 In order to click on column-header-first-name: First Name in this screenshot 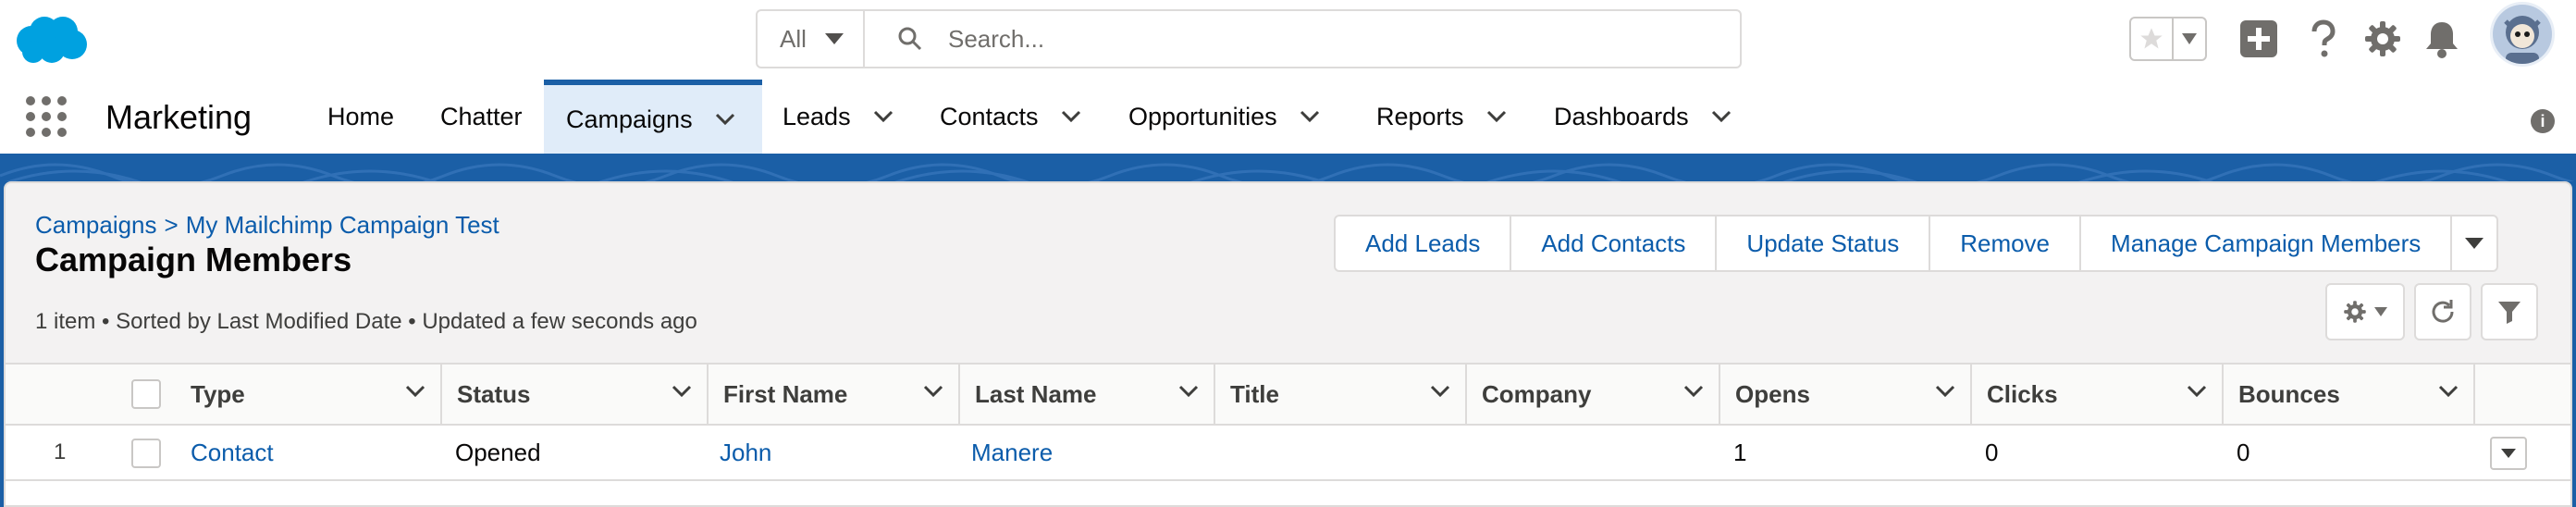, I will do `click(832, 394)`.